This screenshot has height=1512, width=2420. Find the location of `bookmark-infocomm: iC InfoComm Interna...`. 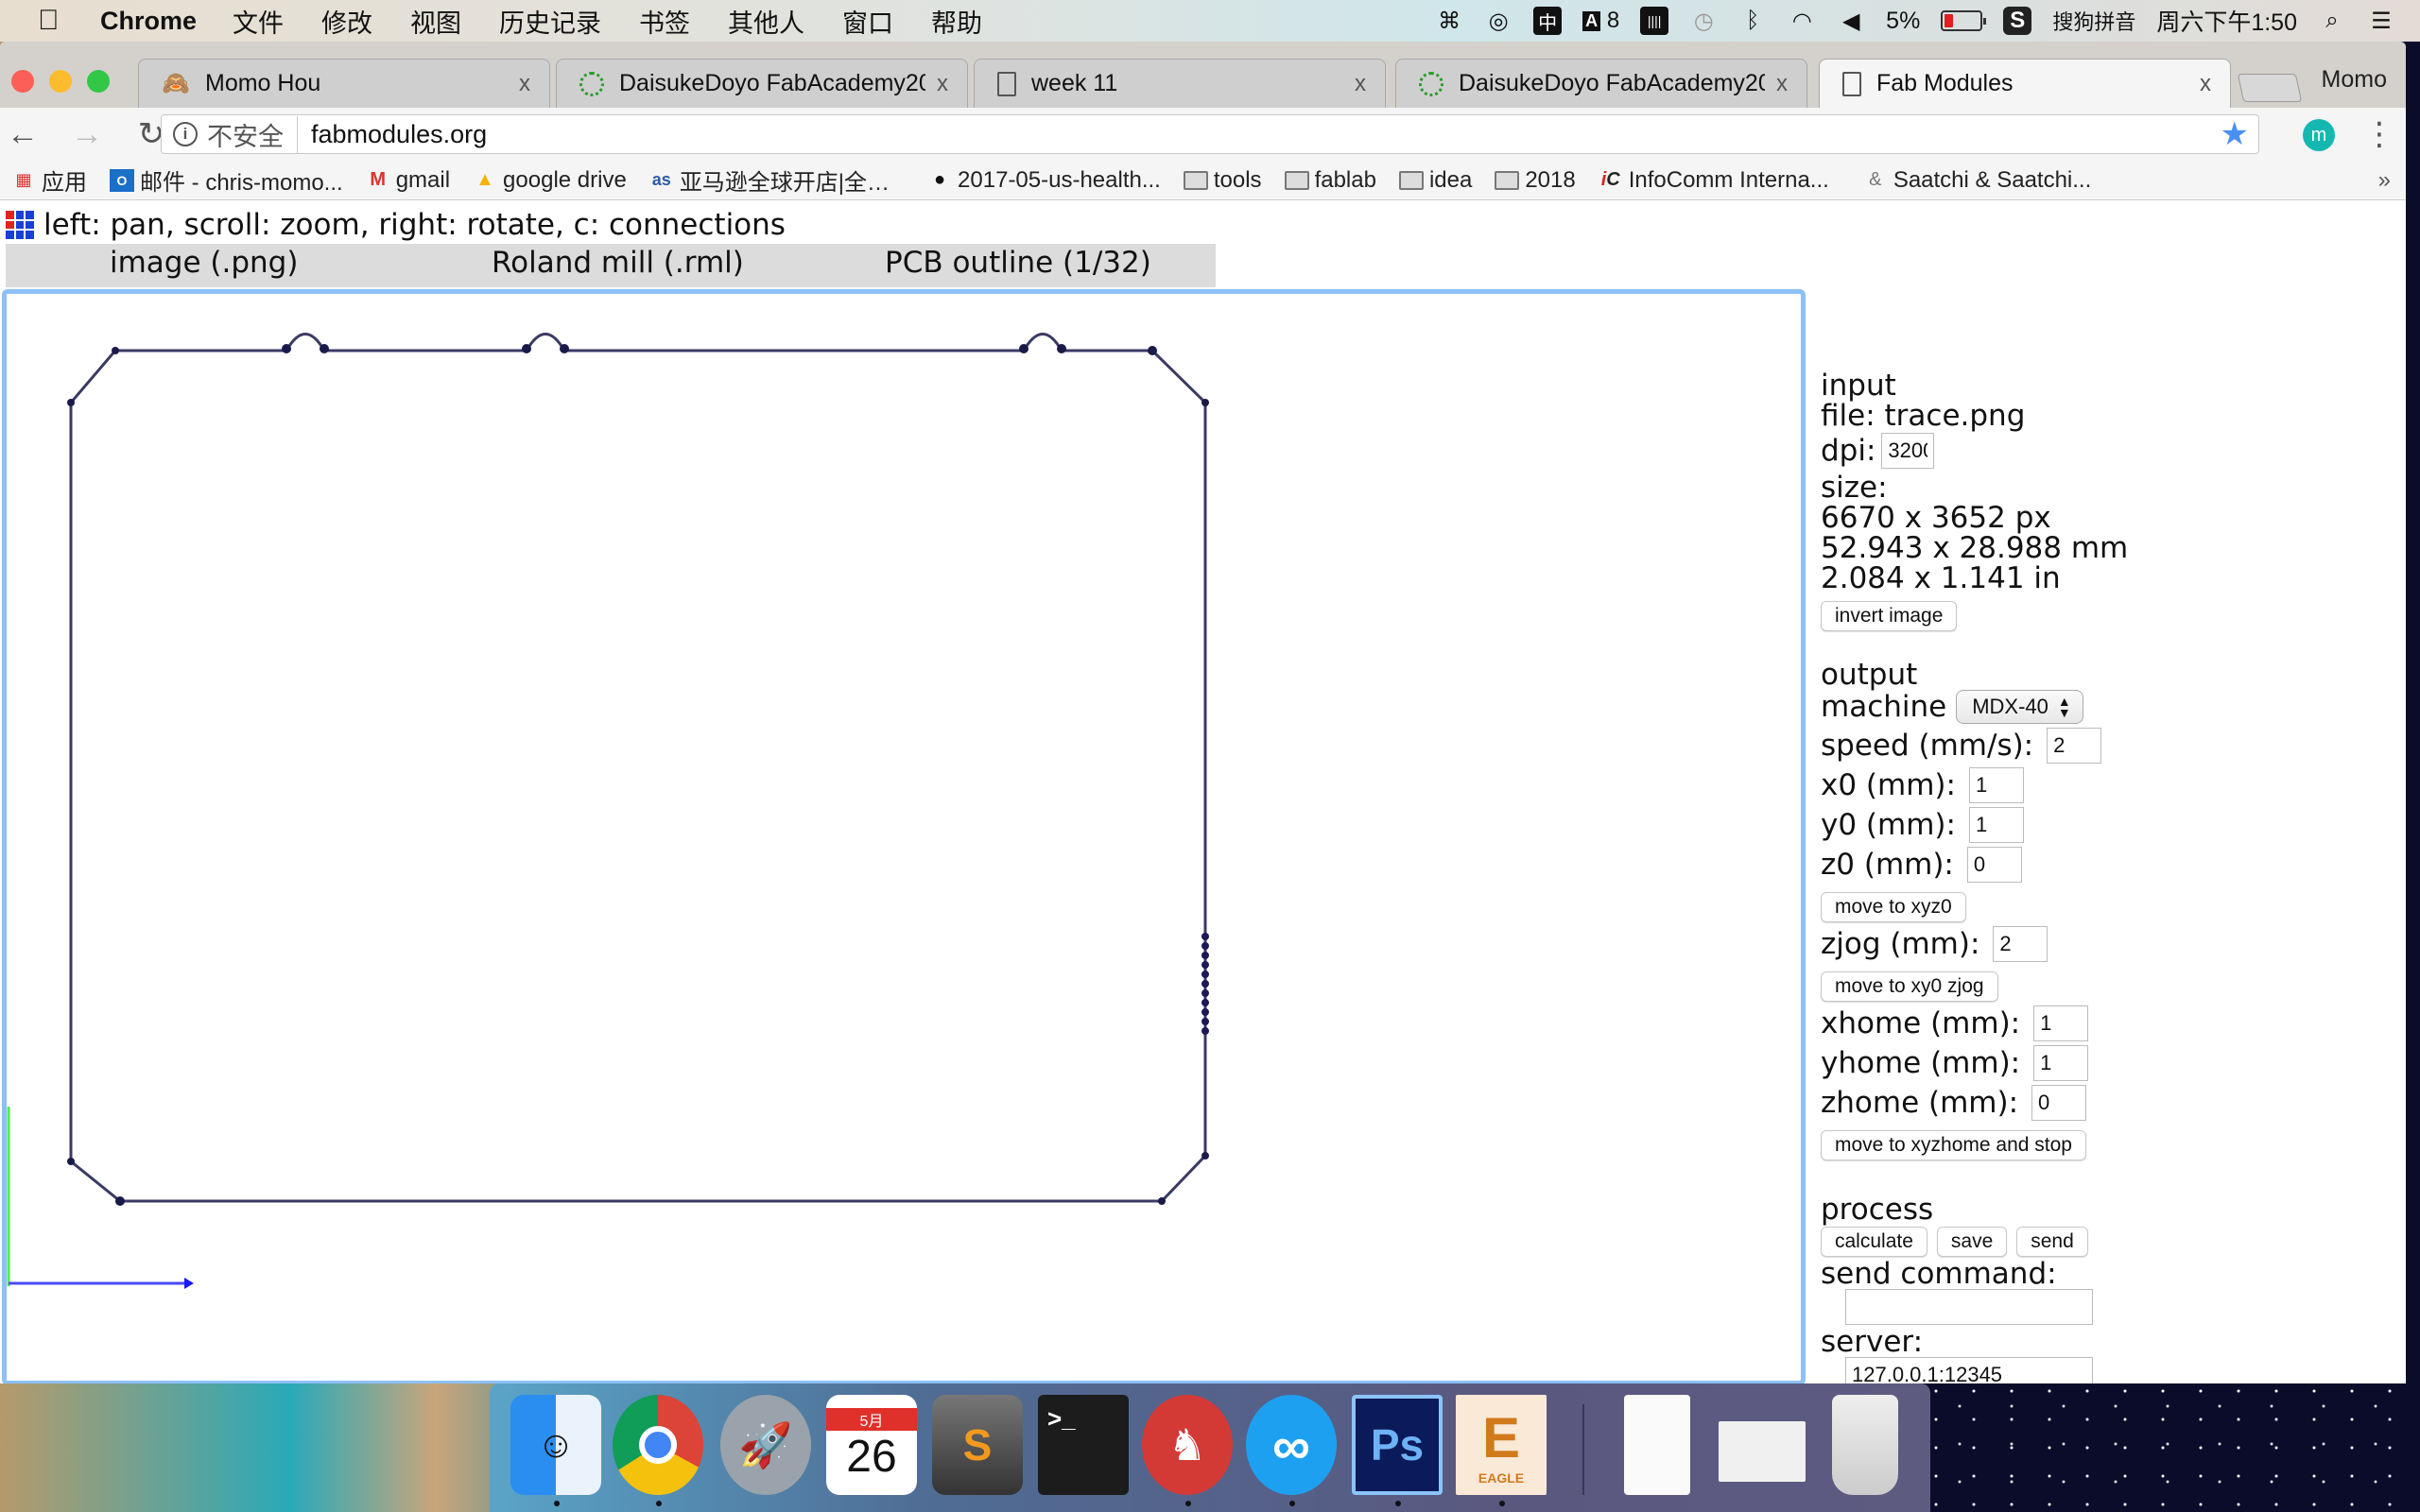

bookmark-infocomm: iC InfoComm Interna... is located at coordinates (1714, 180).